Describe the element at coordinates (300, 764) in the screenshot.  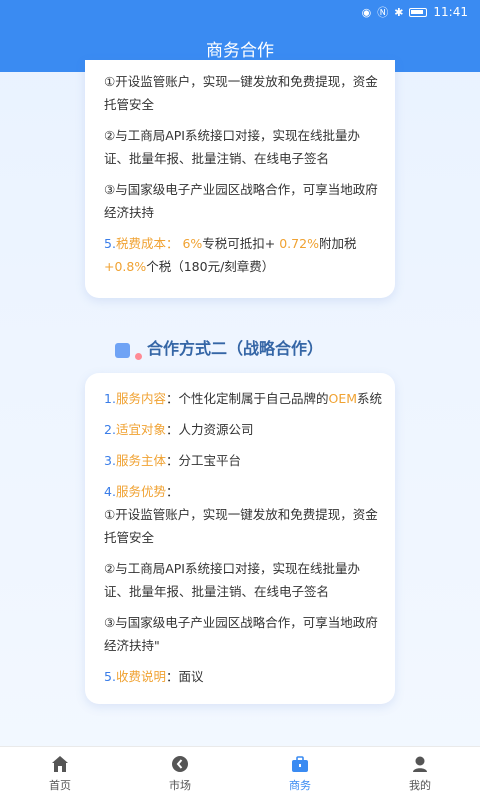
I see `business-icon` at that location.